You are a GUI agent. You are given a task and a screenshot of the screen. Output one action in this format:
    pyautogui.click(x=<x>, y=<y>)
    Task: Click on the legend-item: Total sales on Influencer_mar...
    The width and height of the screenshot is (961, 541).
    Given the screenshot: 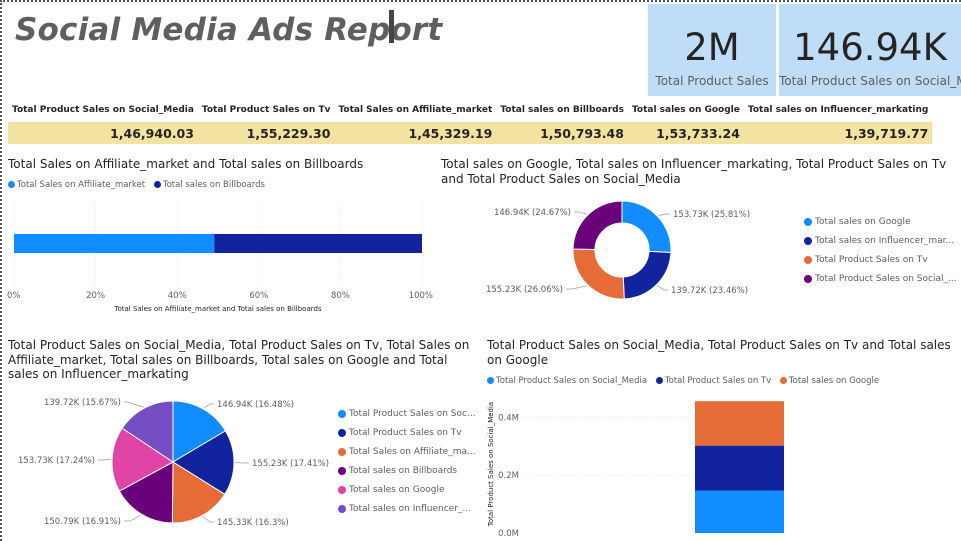 What is the action you would take?
    pyautogui.click(x=880, y=245)
    